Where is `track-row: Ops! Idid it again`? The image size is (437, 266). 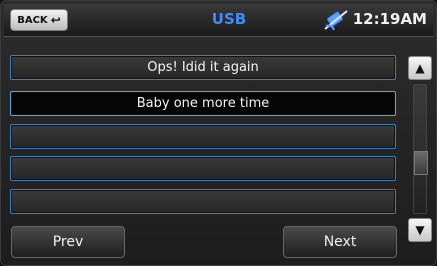 track-row: Ops! Idid it again is located at coordinates (203, 67).